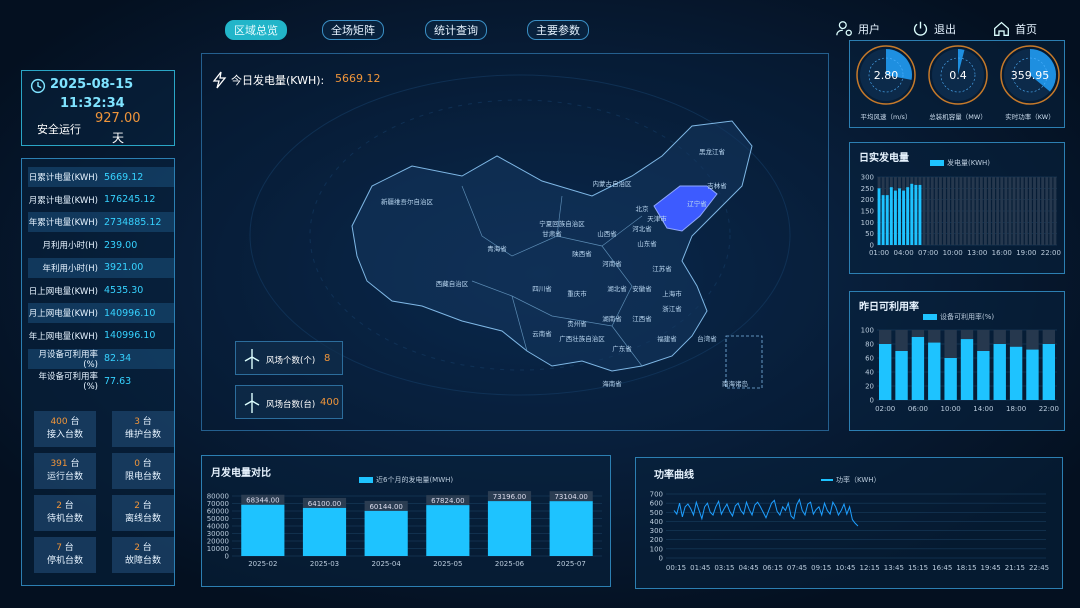  Describe the element at coordinates (65, 471) in the screenshot. I see `device-count-card: 391 台运行台数` at that location.